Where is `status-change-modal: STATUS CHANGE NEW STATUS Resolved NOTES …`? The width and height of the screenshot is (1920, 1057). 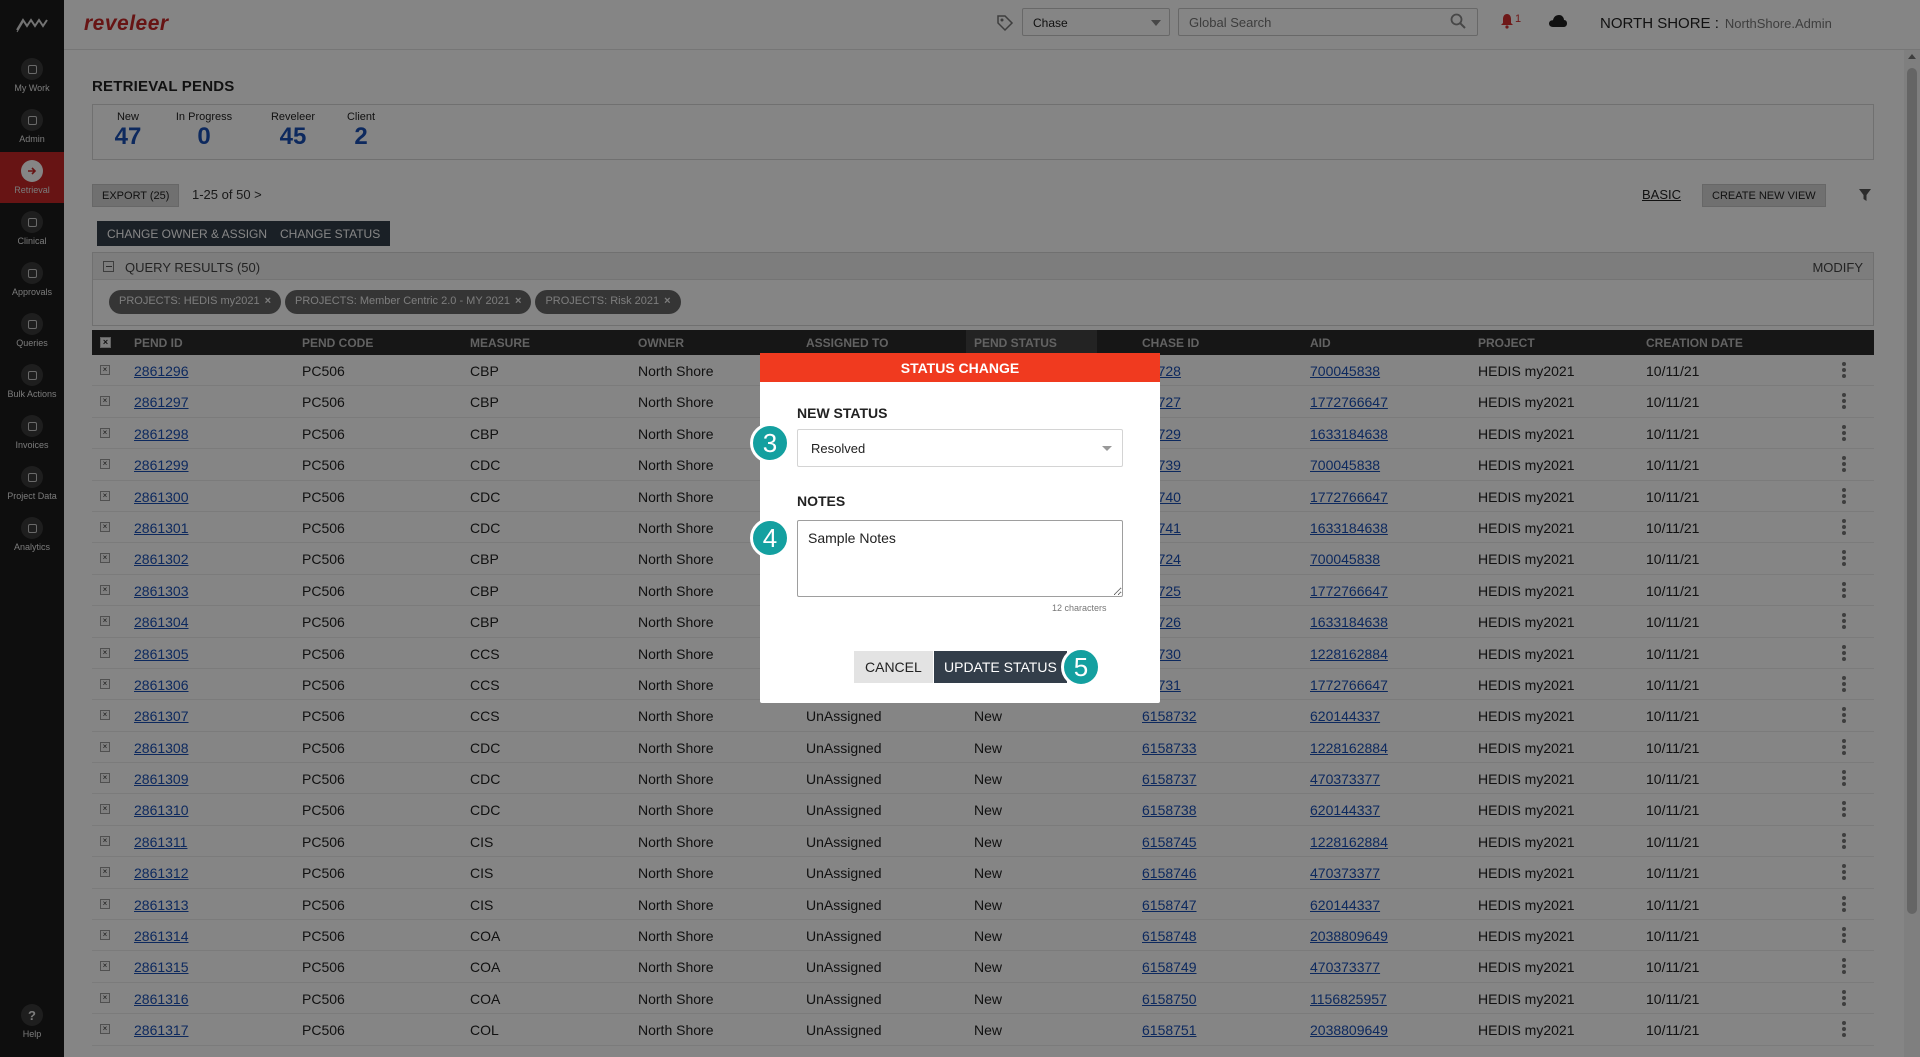
status-change-modal: STATUS CHANGE NEW STATUS Resolved NOTES … is located at coordinates (960, 528).